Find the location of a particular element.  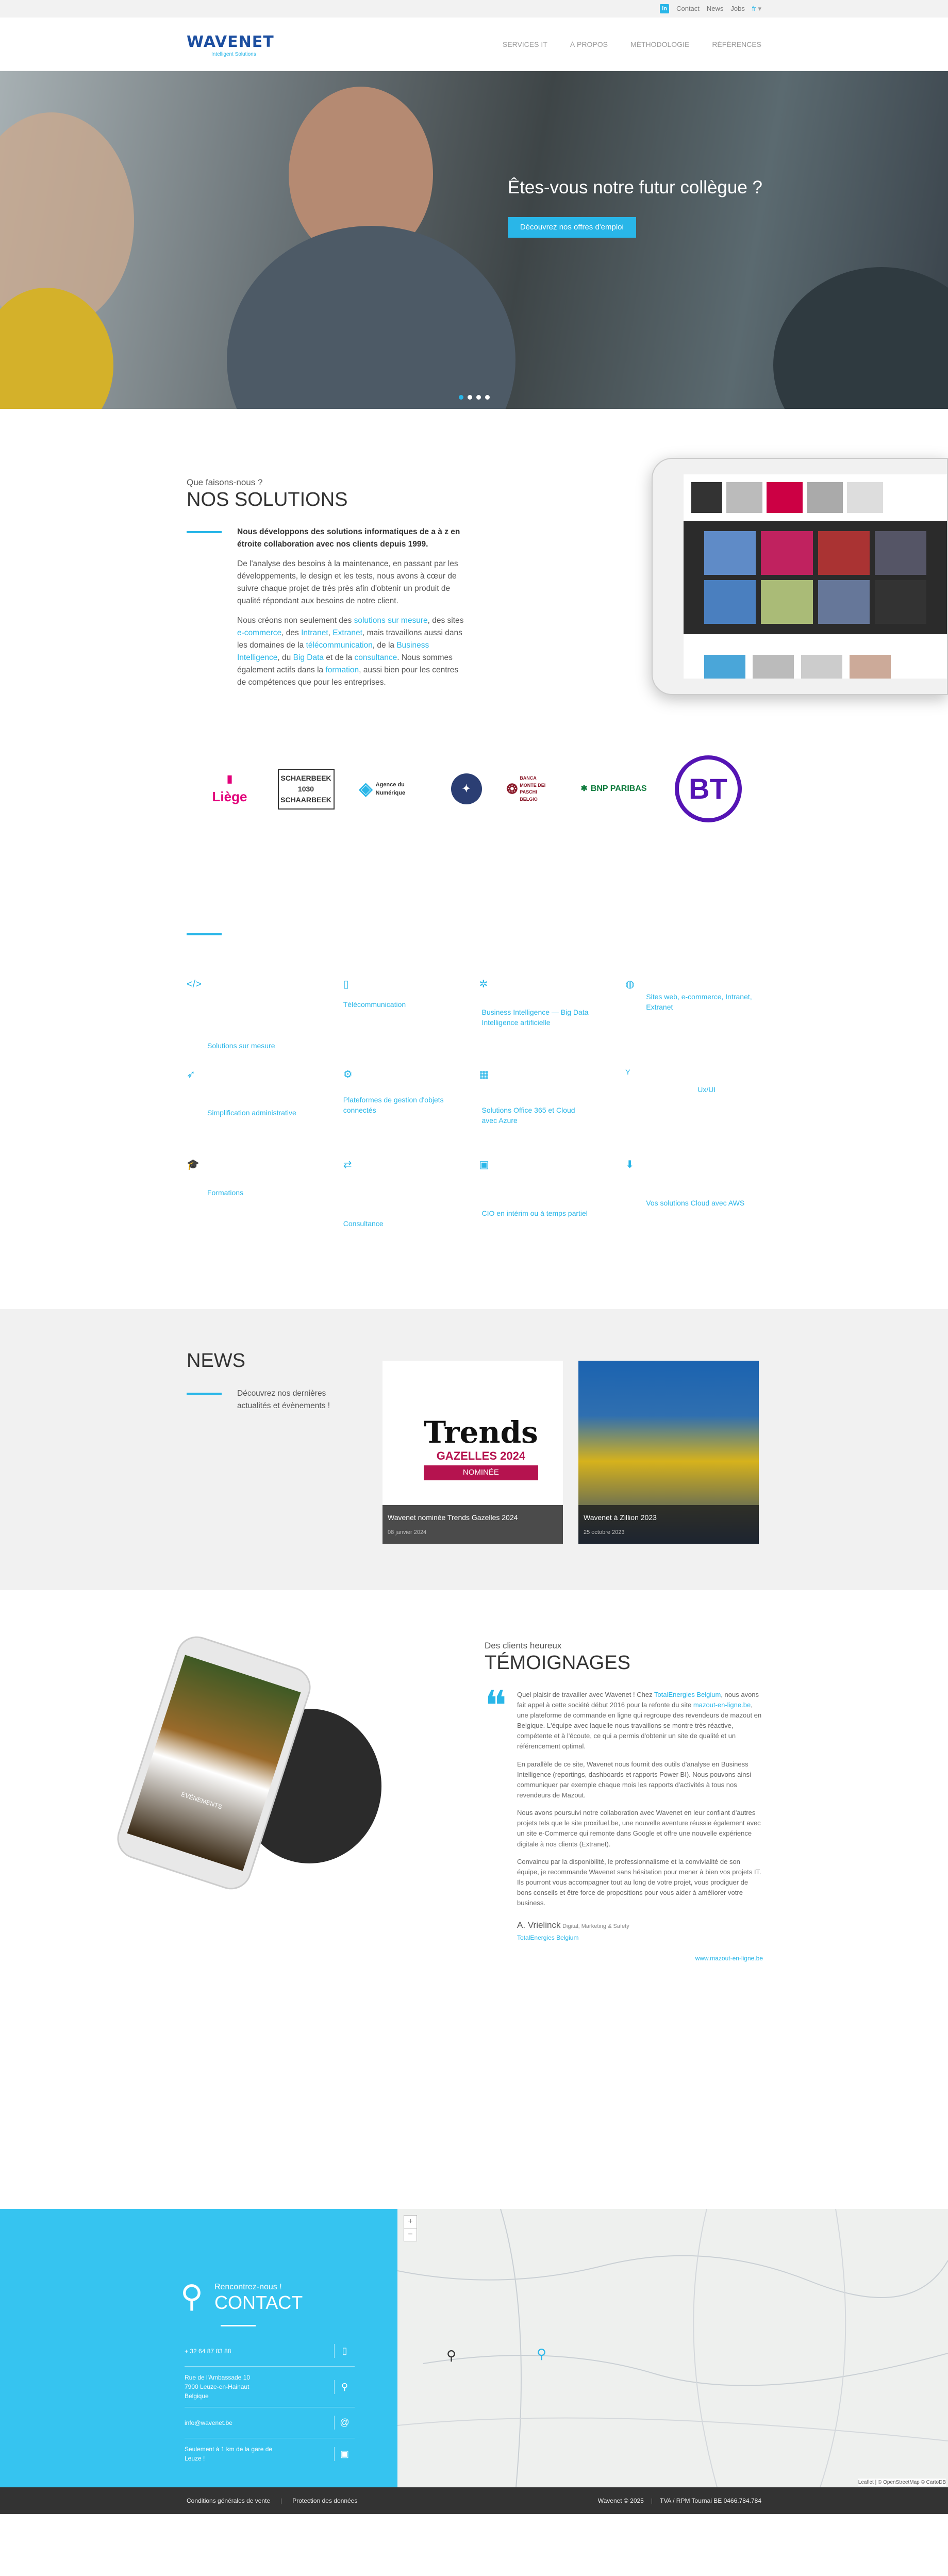

site-logo: WAVENET Intelligent Solutions is located at coordinates (230, 44).